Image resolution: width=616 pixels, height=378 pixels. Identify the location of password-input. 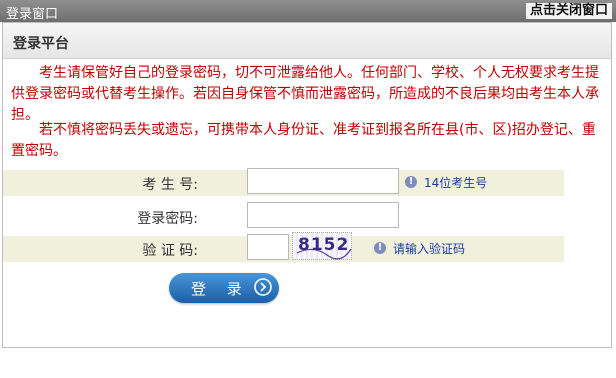
(323, 215).